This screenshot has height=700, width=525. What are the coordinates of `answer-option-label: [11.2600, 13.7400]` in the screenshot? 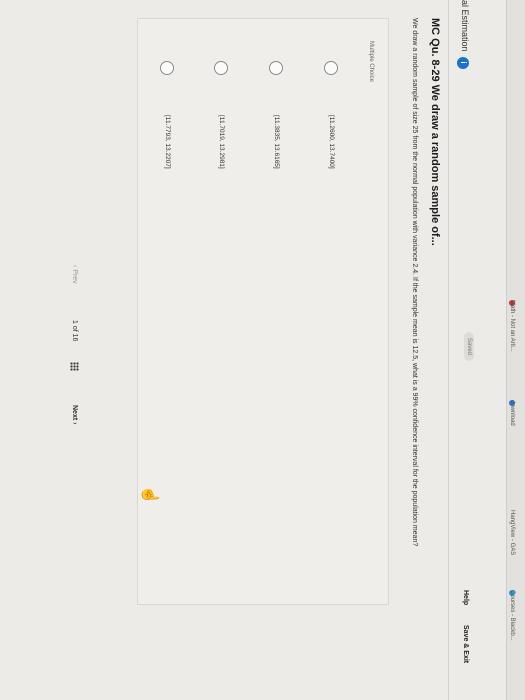 It's located at (331, 142).